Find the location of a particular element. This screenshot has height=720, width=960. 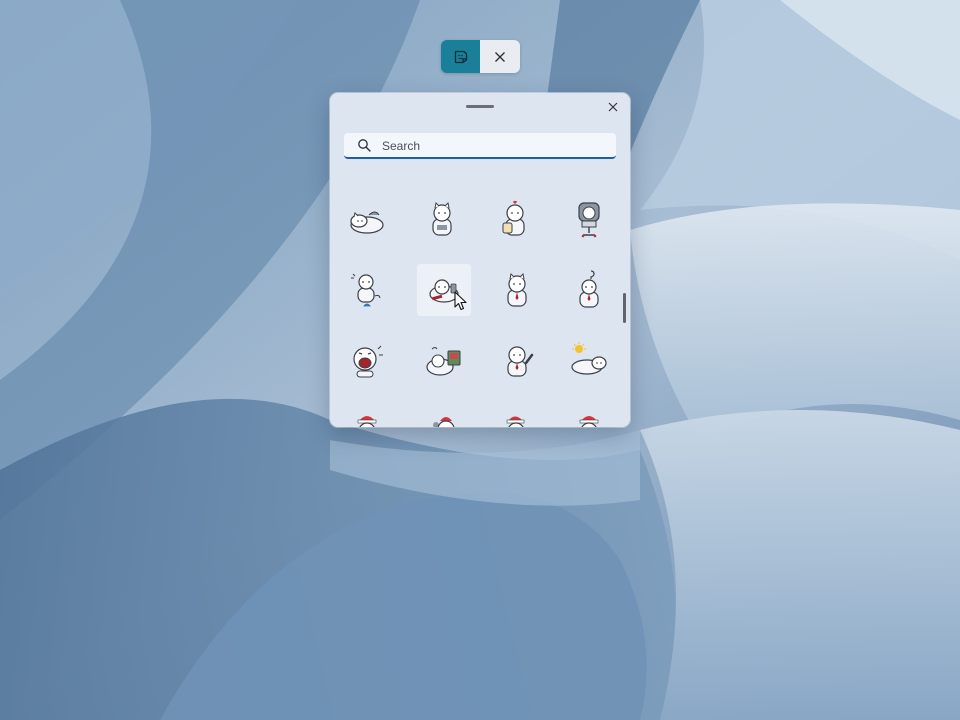

cat-office-chair-sticker is located at coordinates (589, 220).